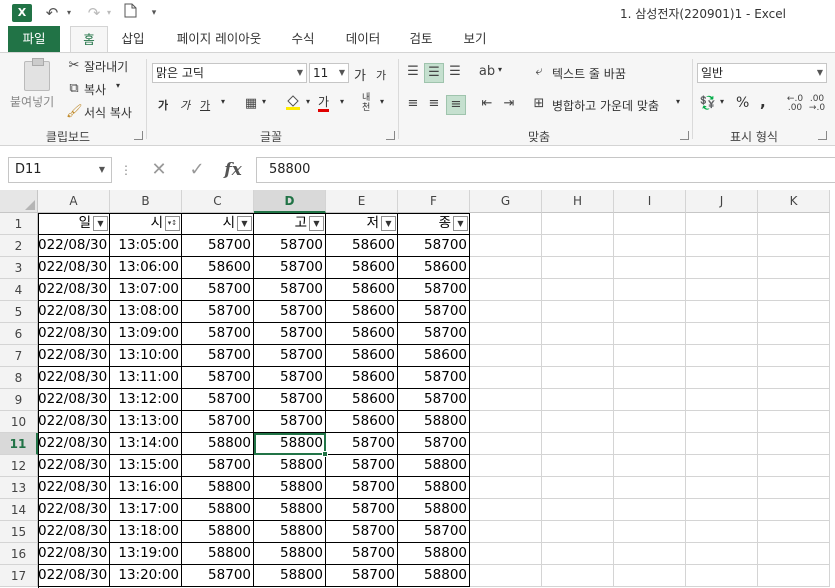 The image size is (835, 588). Describe the element at coordinates (19, 444) in the screenshot. I see `row-header: 11` at that location.